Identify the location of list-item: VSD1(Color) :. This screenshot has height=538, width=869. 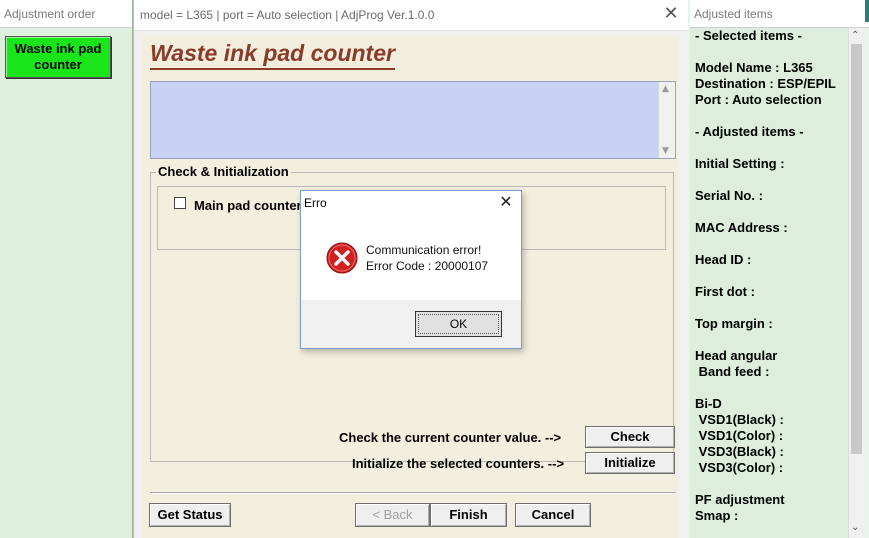
(739, 435).